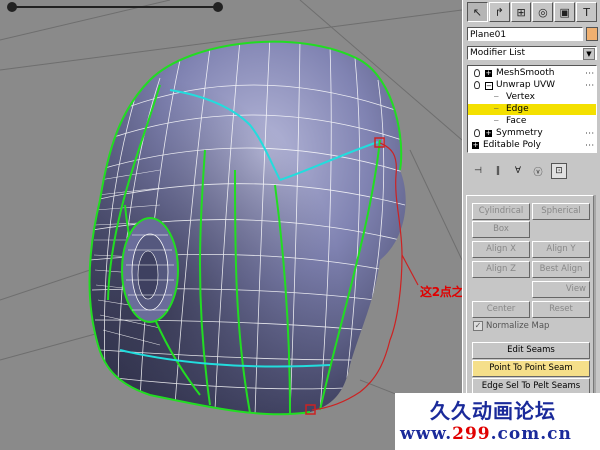 The height and width of the screenshot is (450, 600). Describe the element at coordinates (115, 7) in the screenshot. I see `time-slider` at that location.